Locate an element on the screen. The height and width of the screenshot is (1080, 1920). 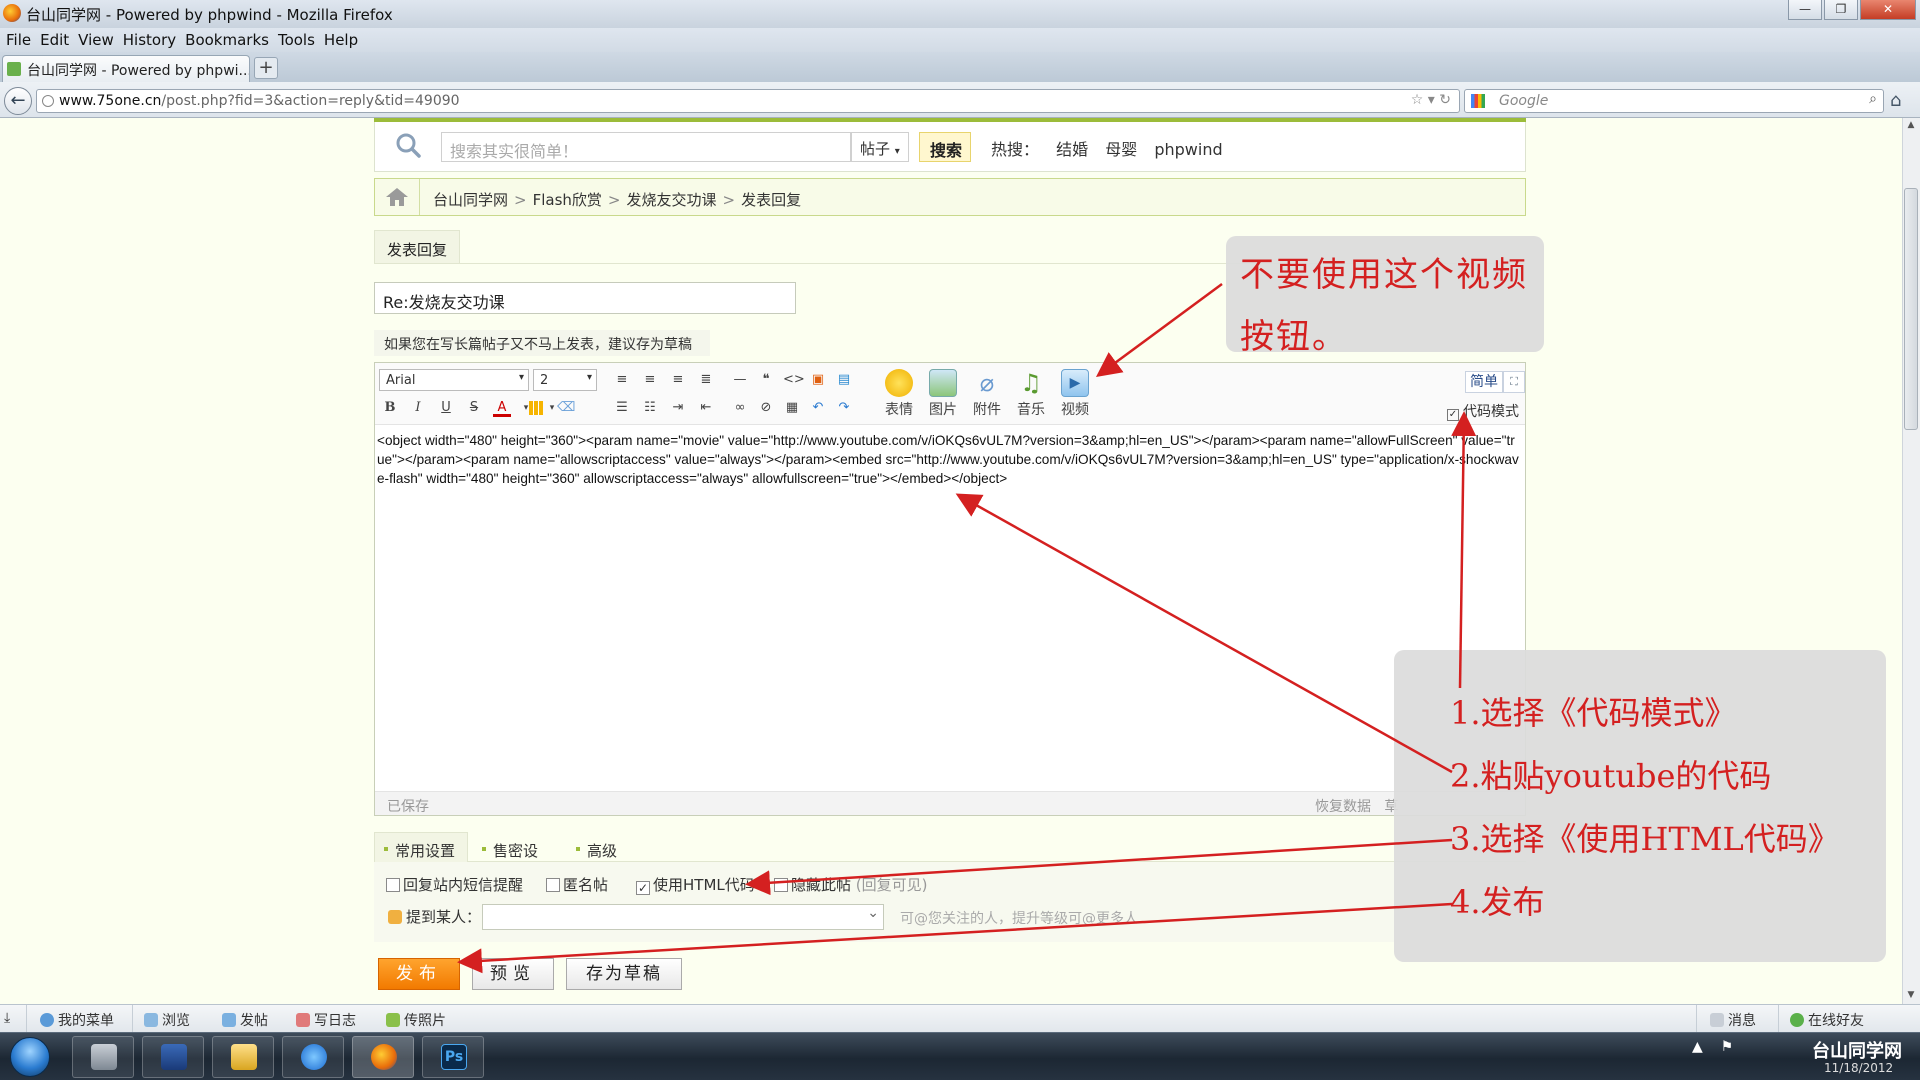
indent-icon: ⇥ is located at coordinates (678, 408).